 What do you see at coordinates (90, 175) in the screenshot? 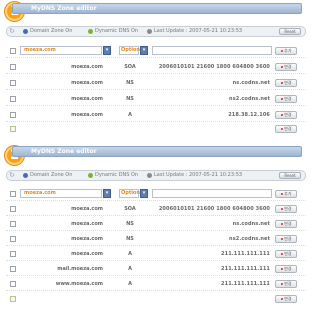
I see `dns-status-icon` at bounding box center [90, 175].